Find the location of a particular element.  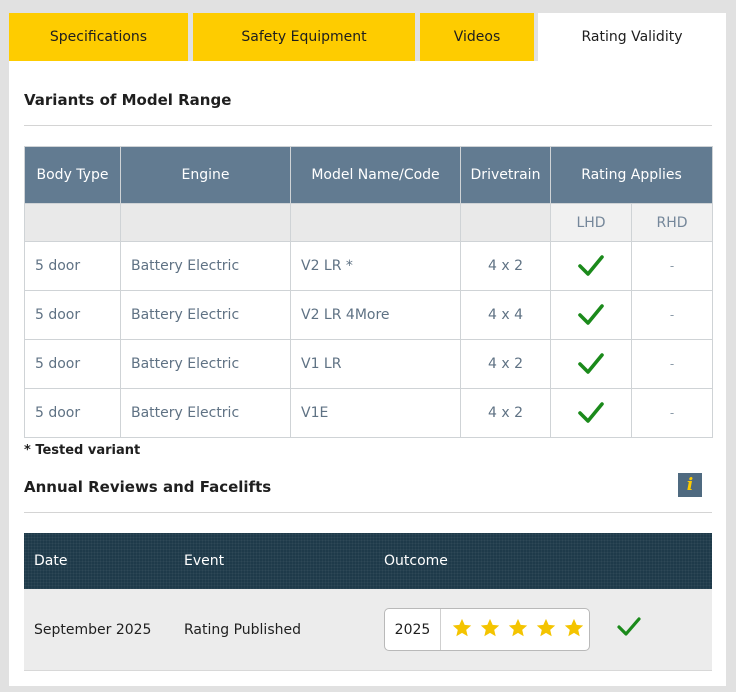

sub-header-rhd: RHD is located at coordinates (672, 222).